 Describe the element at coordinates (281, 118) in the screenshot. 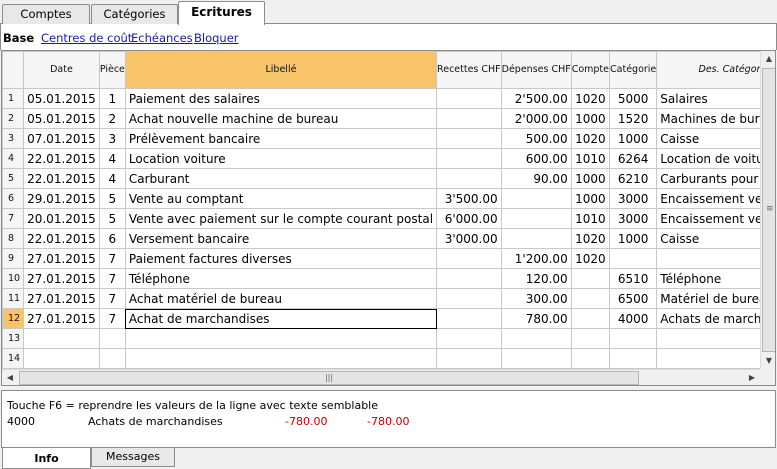

I see `cell-libelle: Achat nouvelle machine de bureau` at that location.